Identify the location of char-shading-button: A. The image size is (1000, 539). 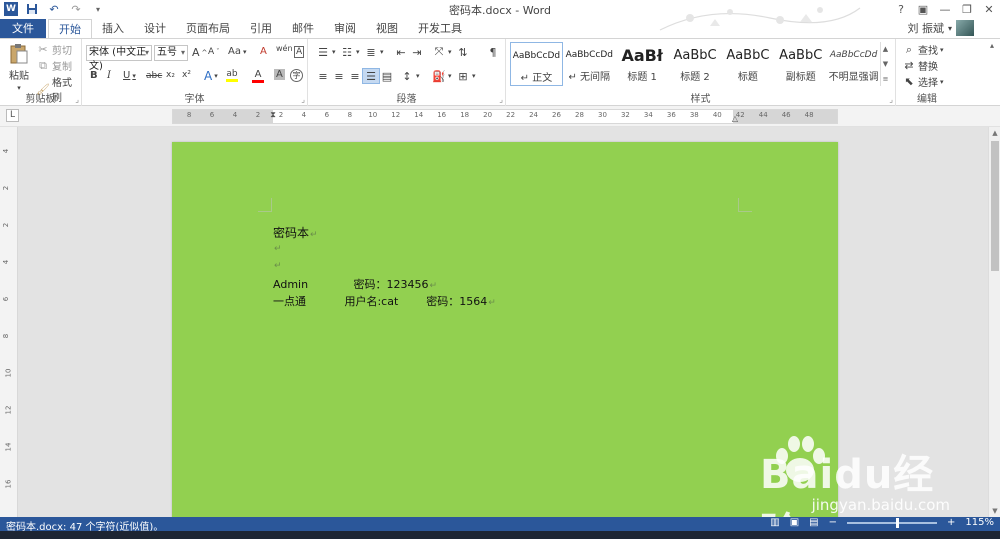
(279, 74).